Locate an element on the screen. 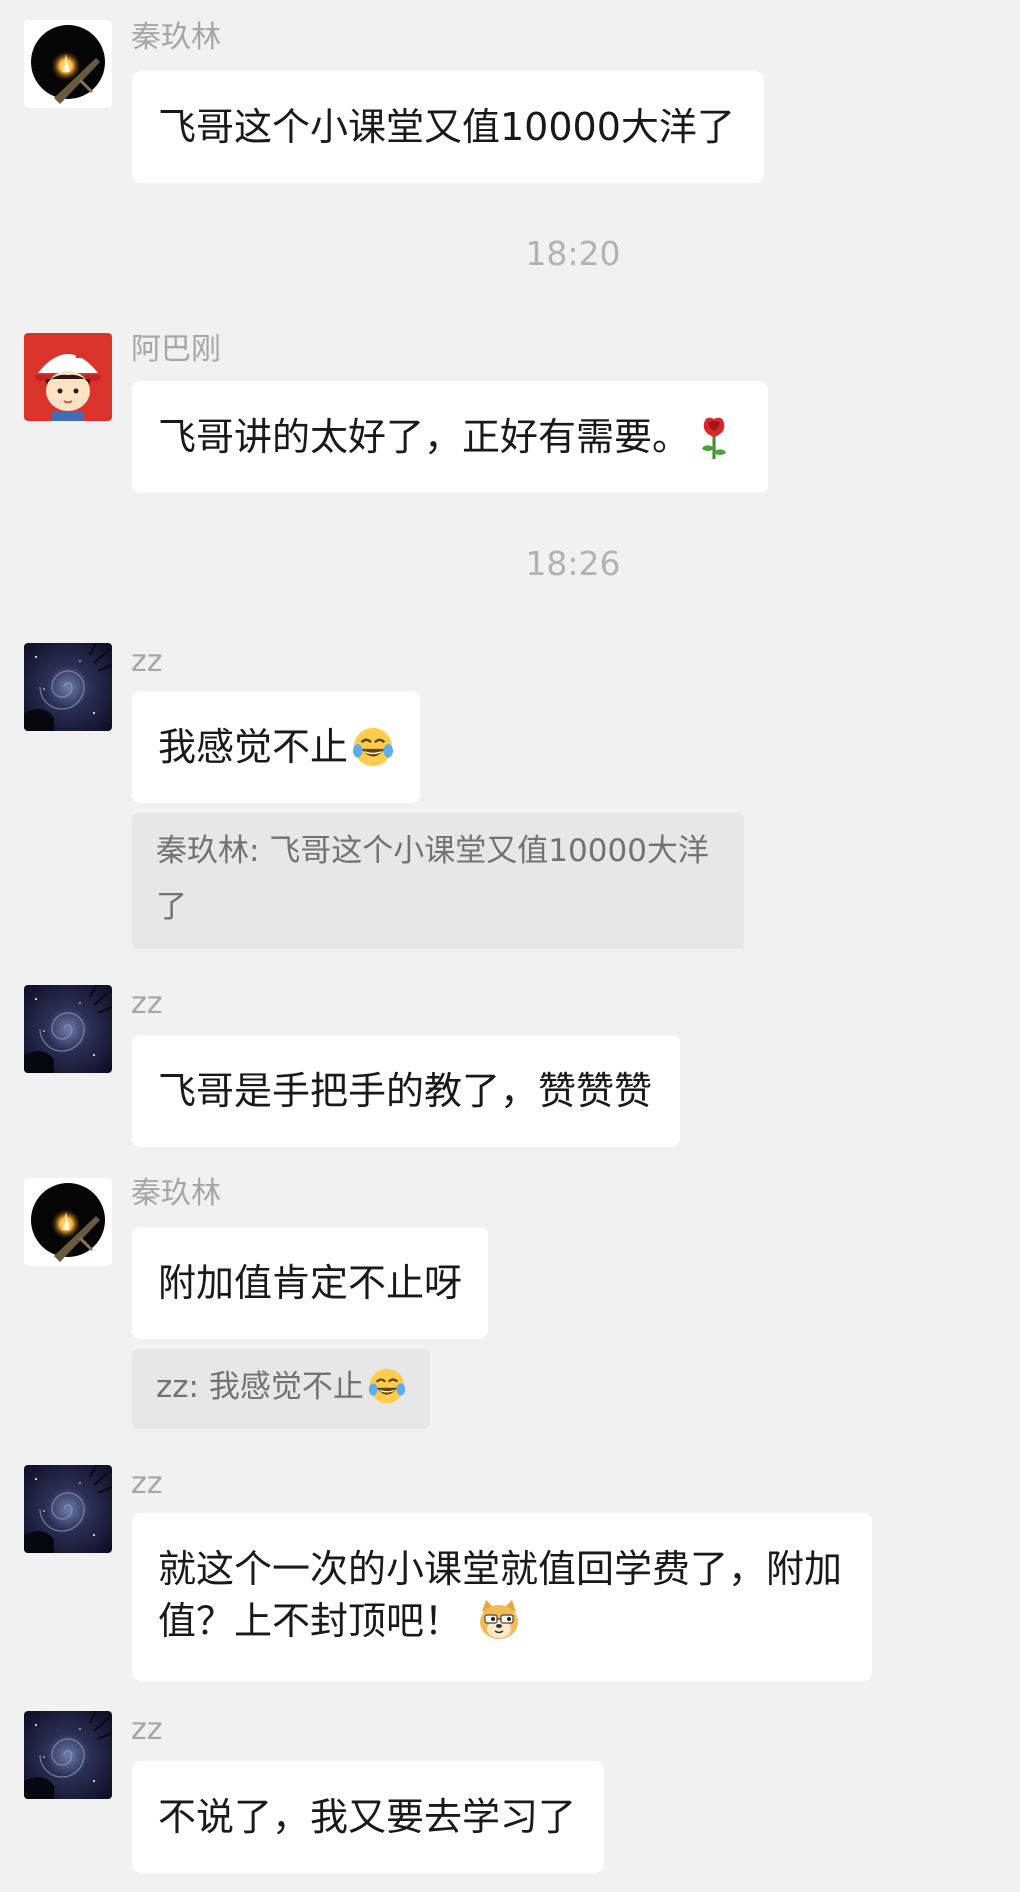 The width and height of the screenshot is (1020, 1892). message-line-2: 值？上不封顶吧！ is located at coordinates (500, 1621).